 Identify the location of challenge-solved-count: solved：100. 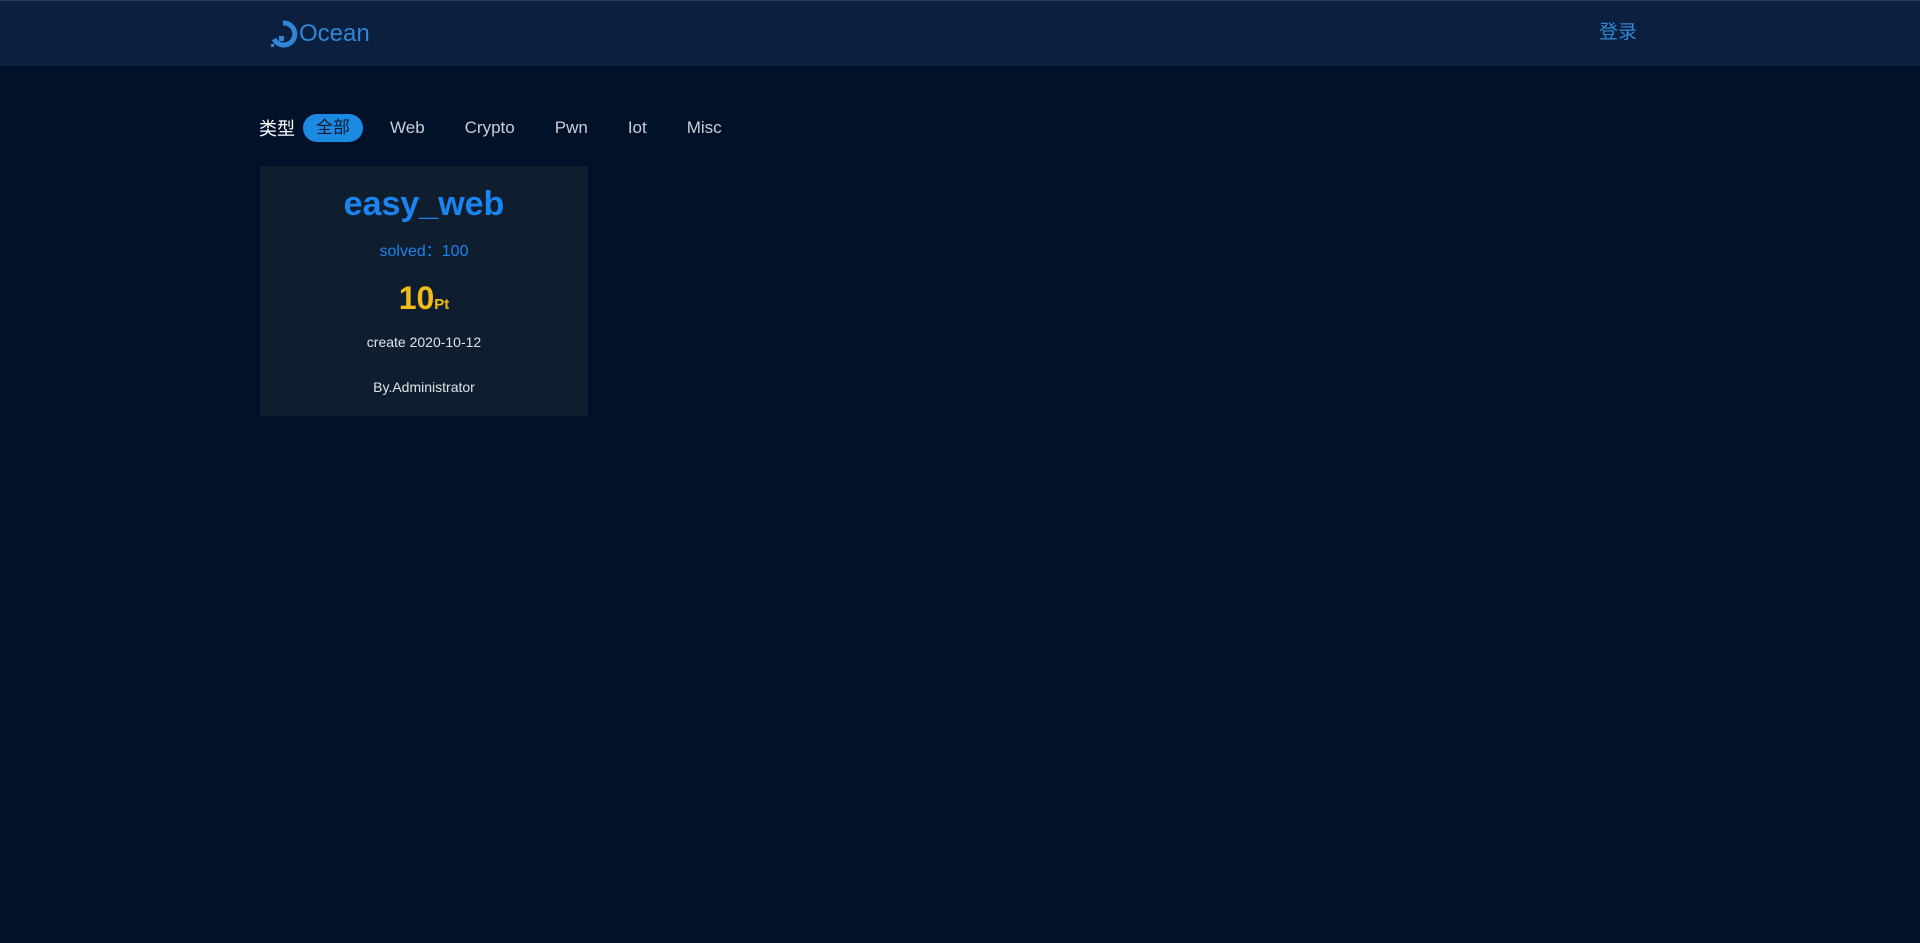
(424, 251).